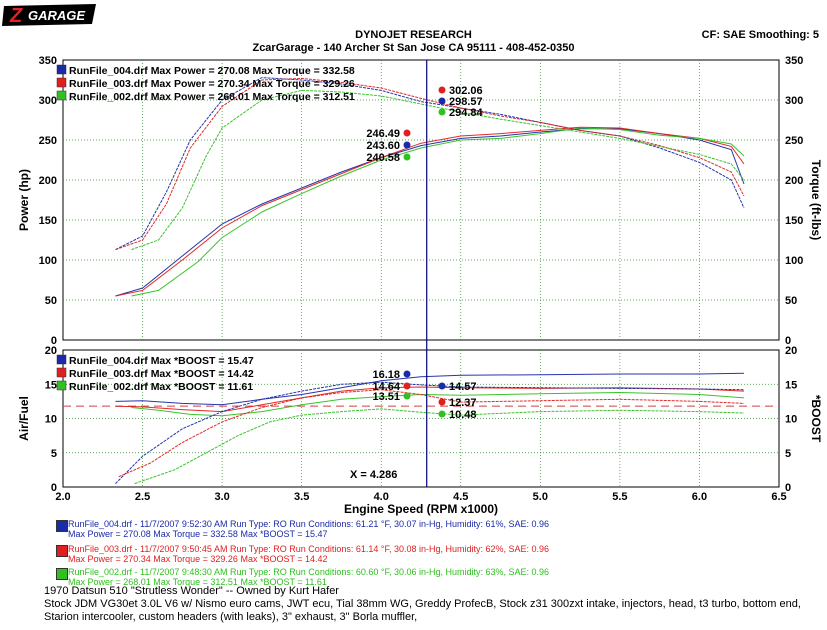  Describe the element at coordinates (463, 415) in the screenshot. I see `cursor-value-right: 10.48` at that location.